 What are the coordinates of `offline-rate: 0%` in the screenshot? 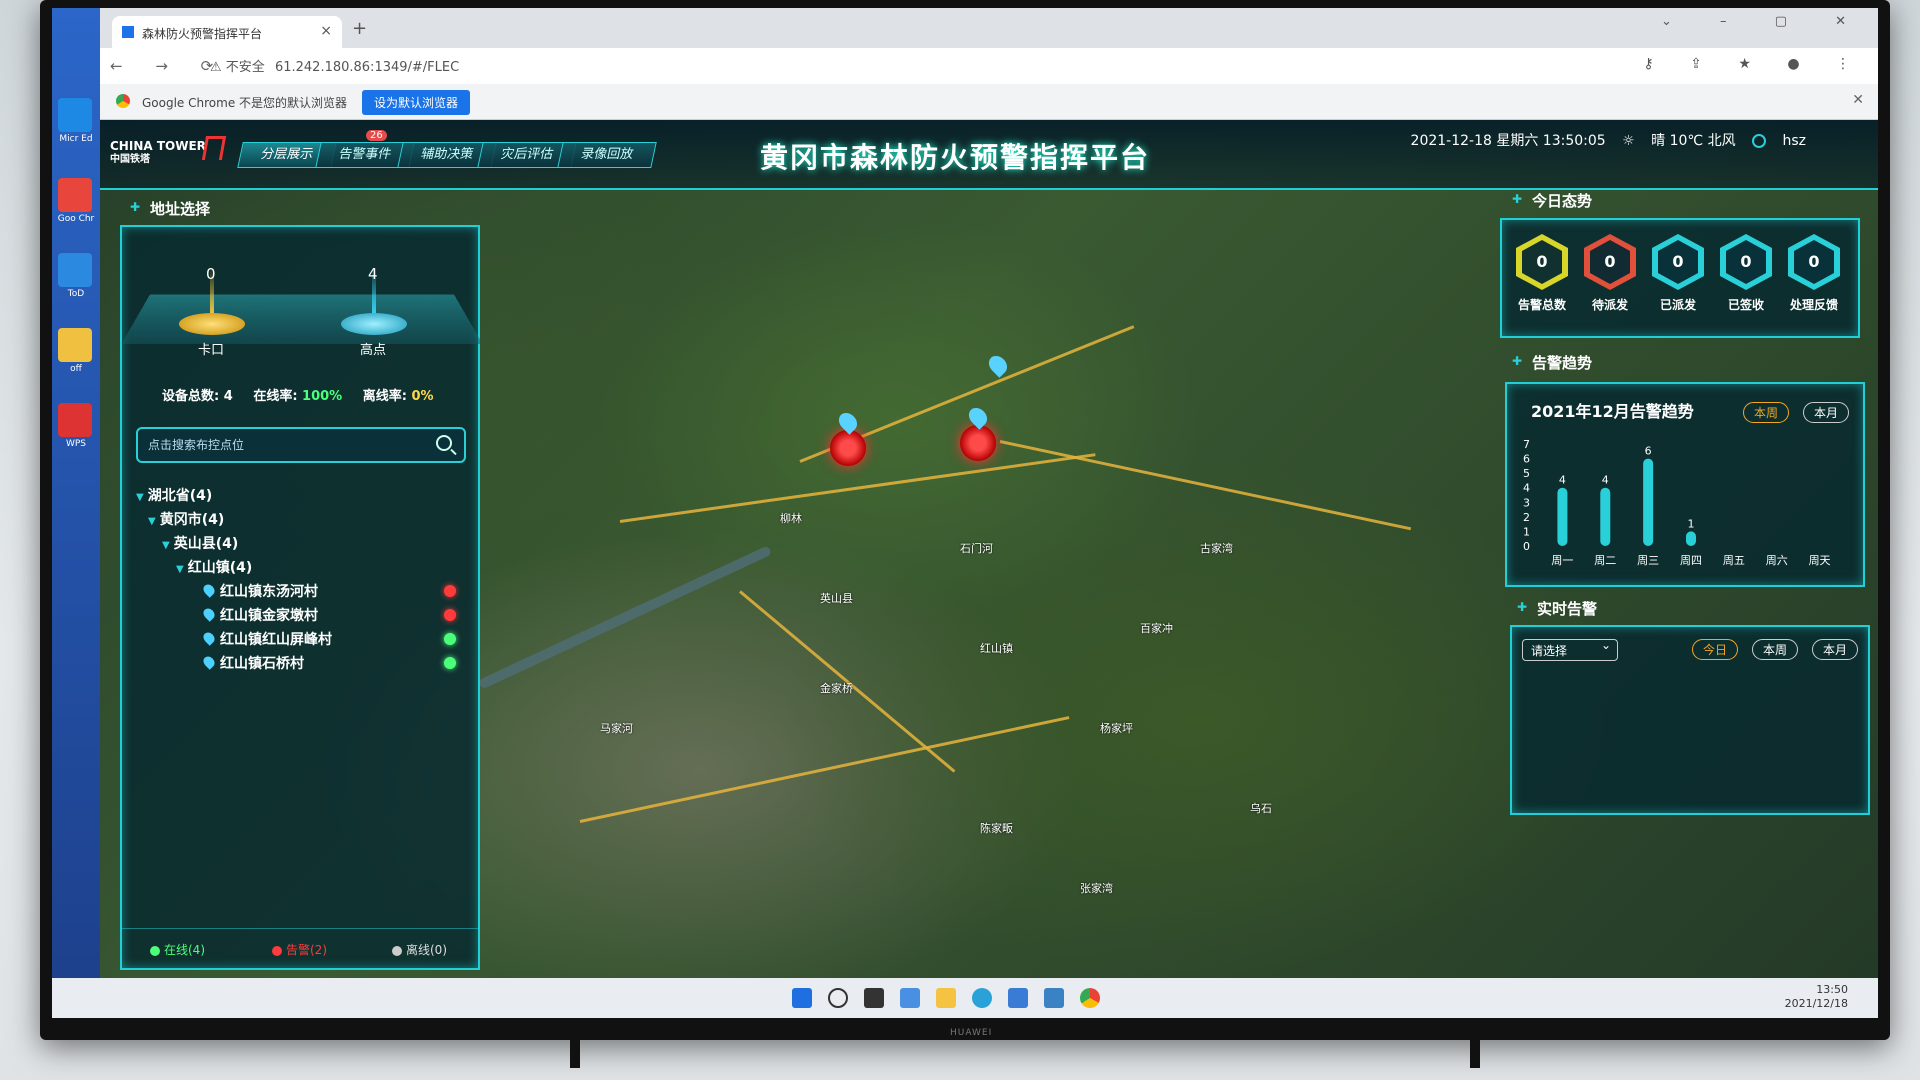 It's located at (422, 396).